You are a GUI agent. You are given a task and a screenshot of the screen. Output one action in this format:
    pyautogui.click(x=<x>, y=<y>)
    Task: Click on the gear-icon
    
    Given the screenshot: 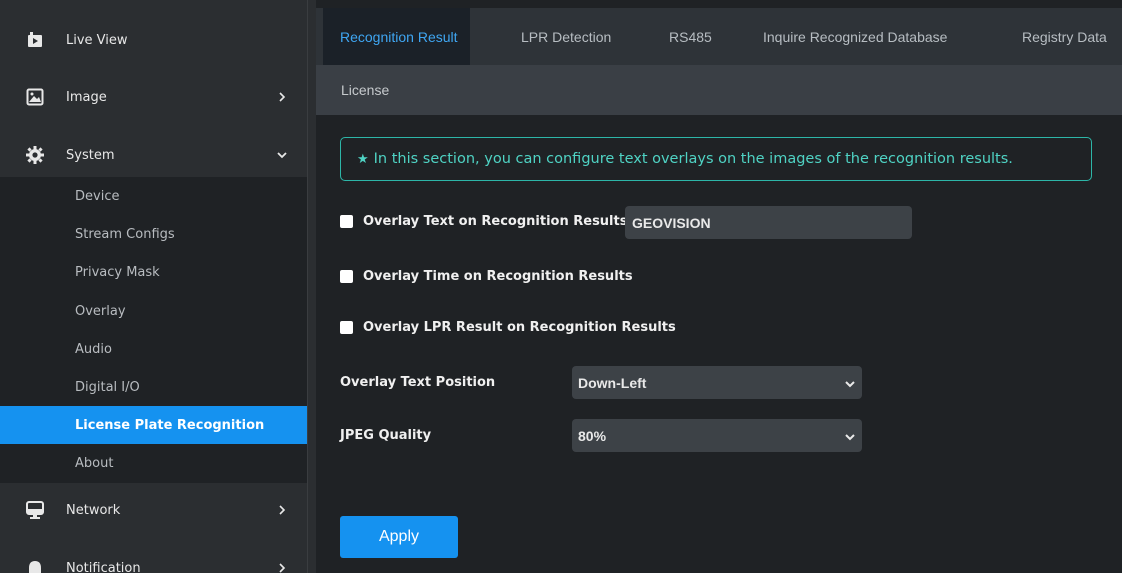 What is the action you would take?
    pyautogui.click(x=35, y=155)
    